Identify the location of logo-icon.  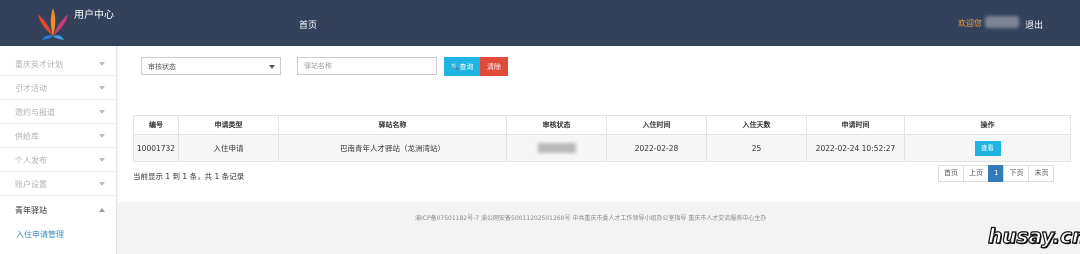
(53, 24).